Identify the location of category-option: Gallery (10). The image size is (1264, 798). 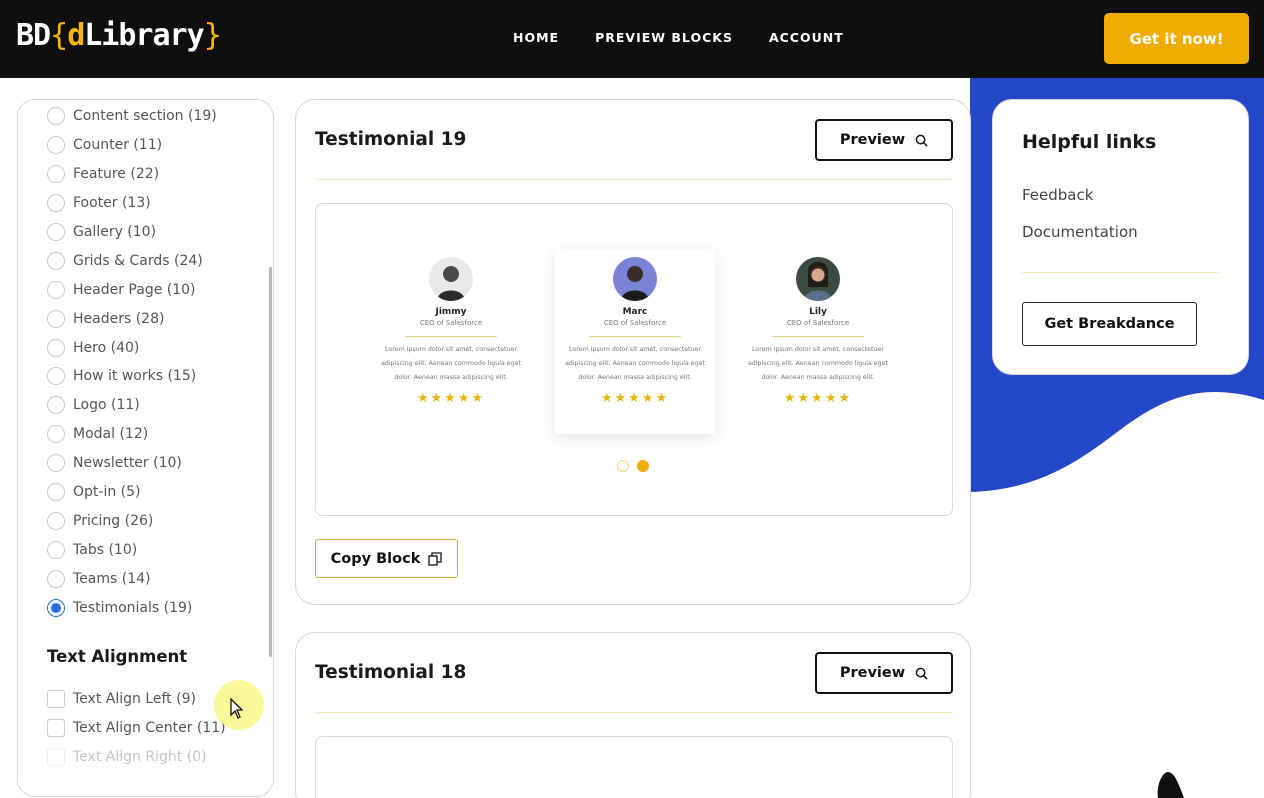
(132, 232).